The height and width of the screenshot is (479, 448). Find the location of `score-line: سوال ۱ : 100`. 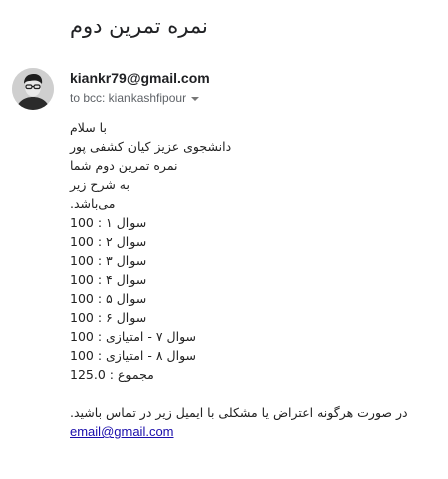

score-line: سوال ۱ : 100 is located at coordinates (108, 222).